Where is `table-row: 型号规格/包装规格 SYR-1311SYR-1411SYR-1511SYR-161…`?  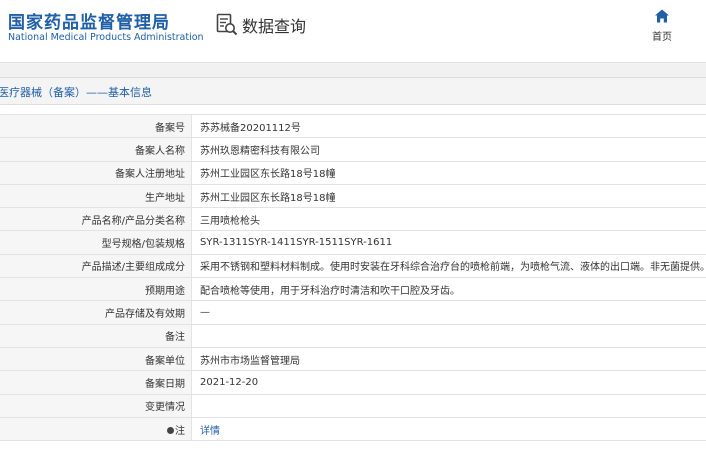 table-row: 型号规格/包装规格 SYR-1311SYR-1411SYR-1511SYR-161… is located at coordinates (353, 242).